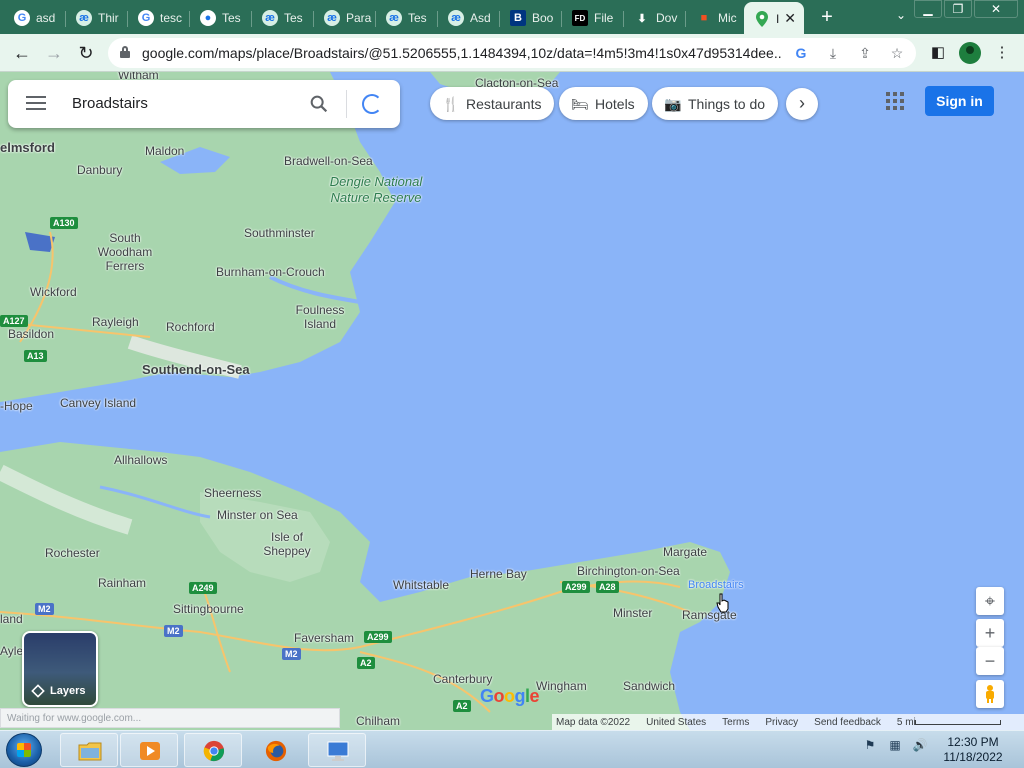 This screenshot has width=1024, height=768. Describe the element at coordinates (958, 722) in the screenshot. I see `scale-bar` at that location.